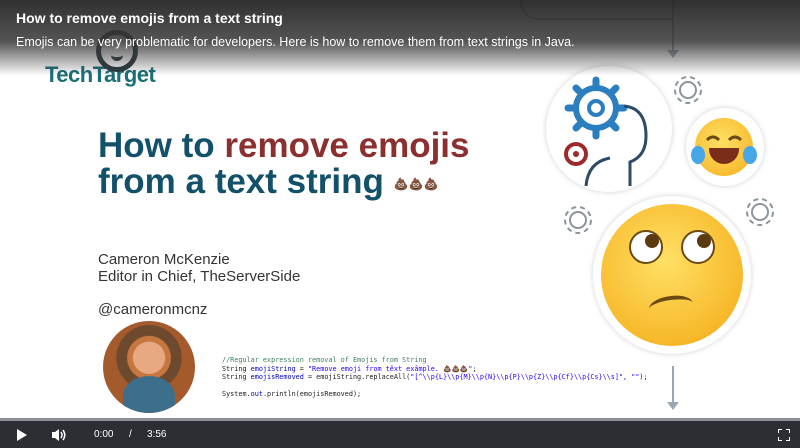  I want to click on code-token: out, so click(256, 394).